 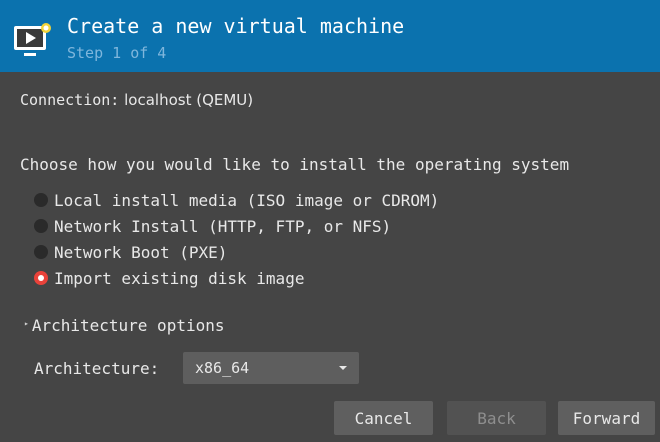 I want to click on radio-network-boot: Network Boot (PXE), so click(x=130, y=252).